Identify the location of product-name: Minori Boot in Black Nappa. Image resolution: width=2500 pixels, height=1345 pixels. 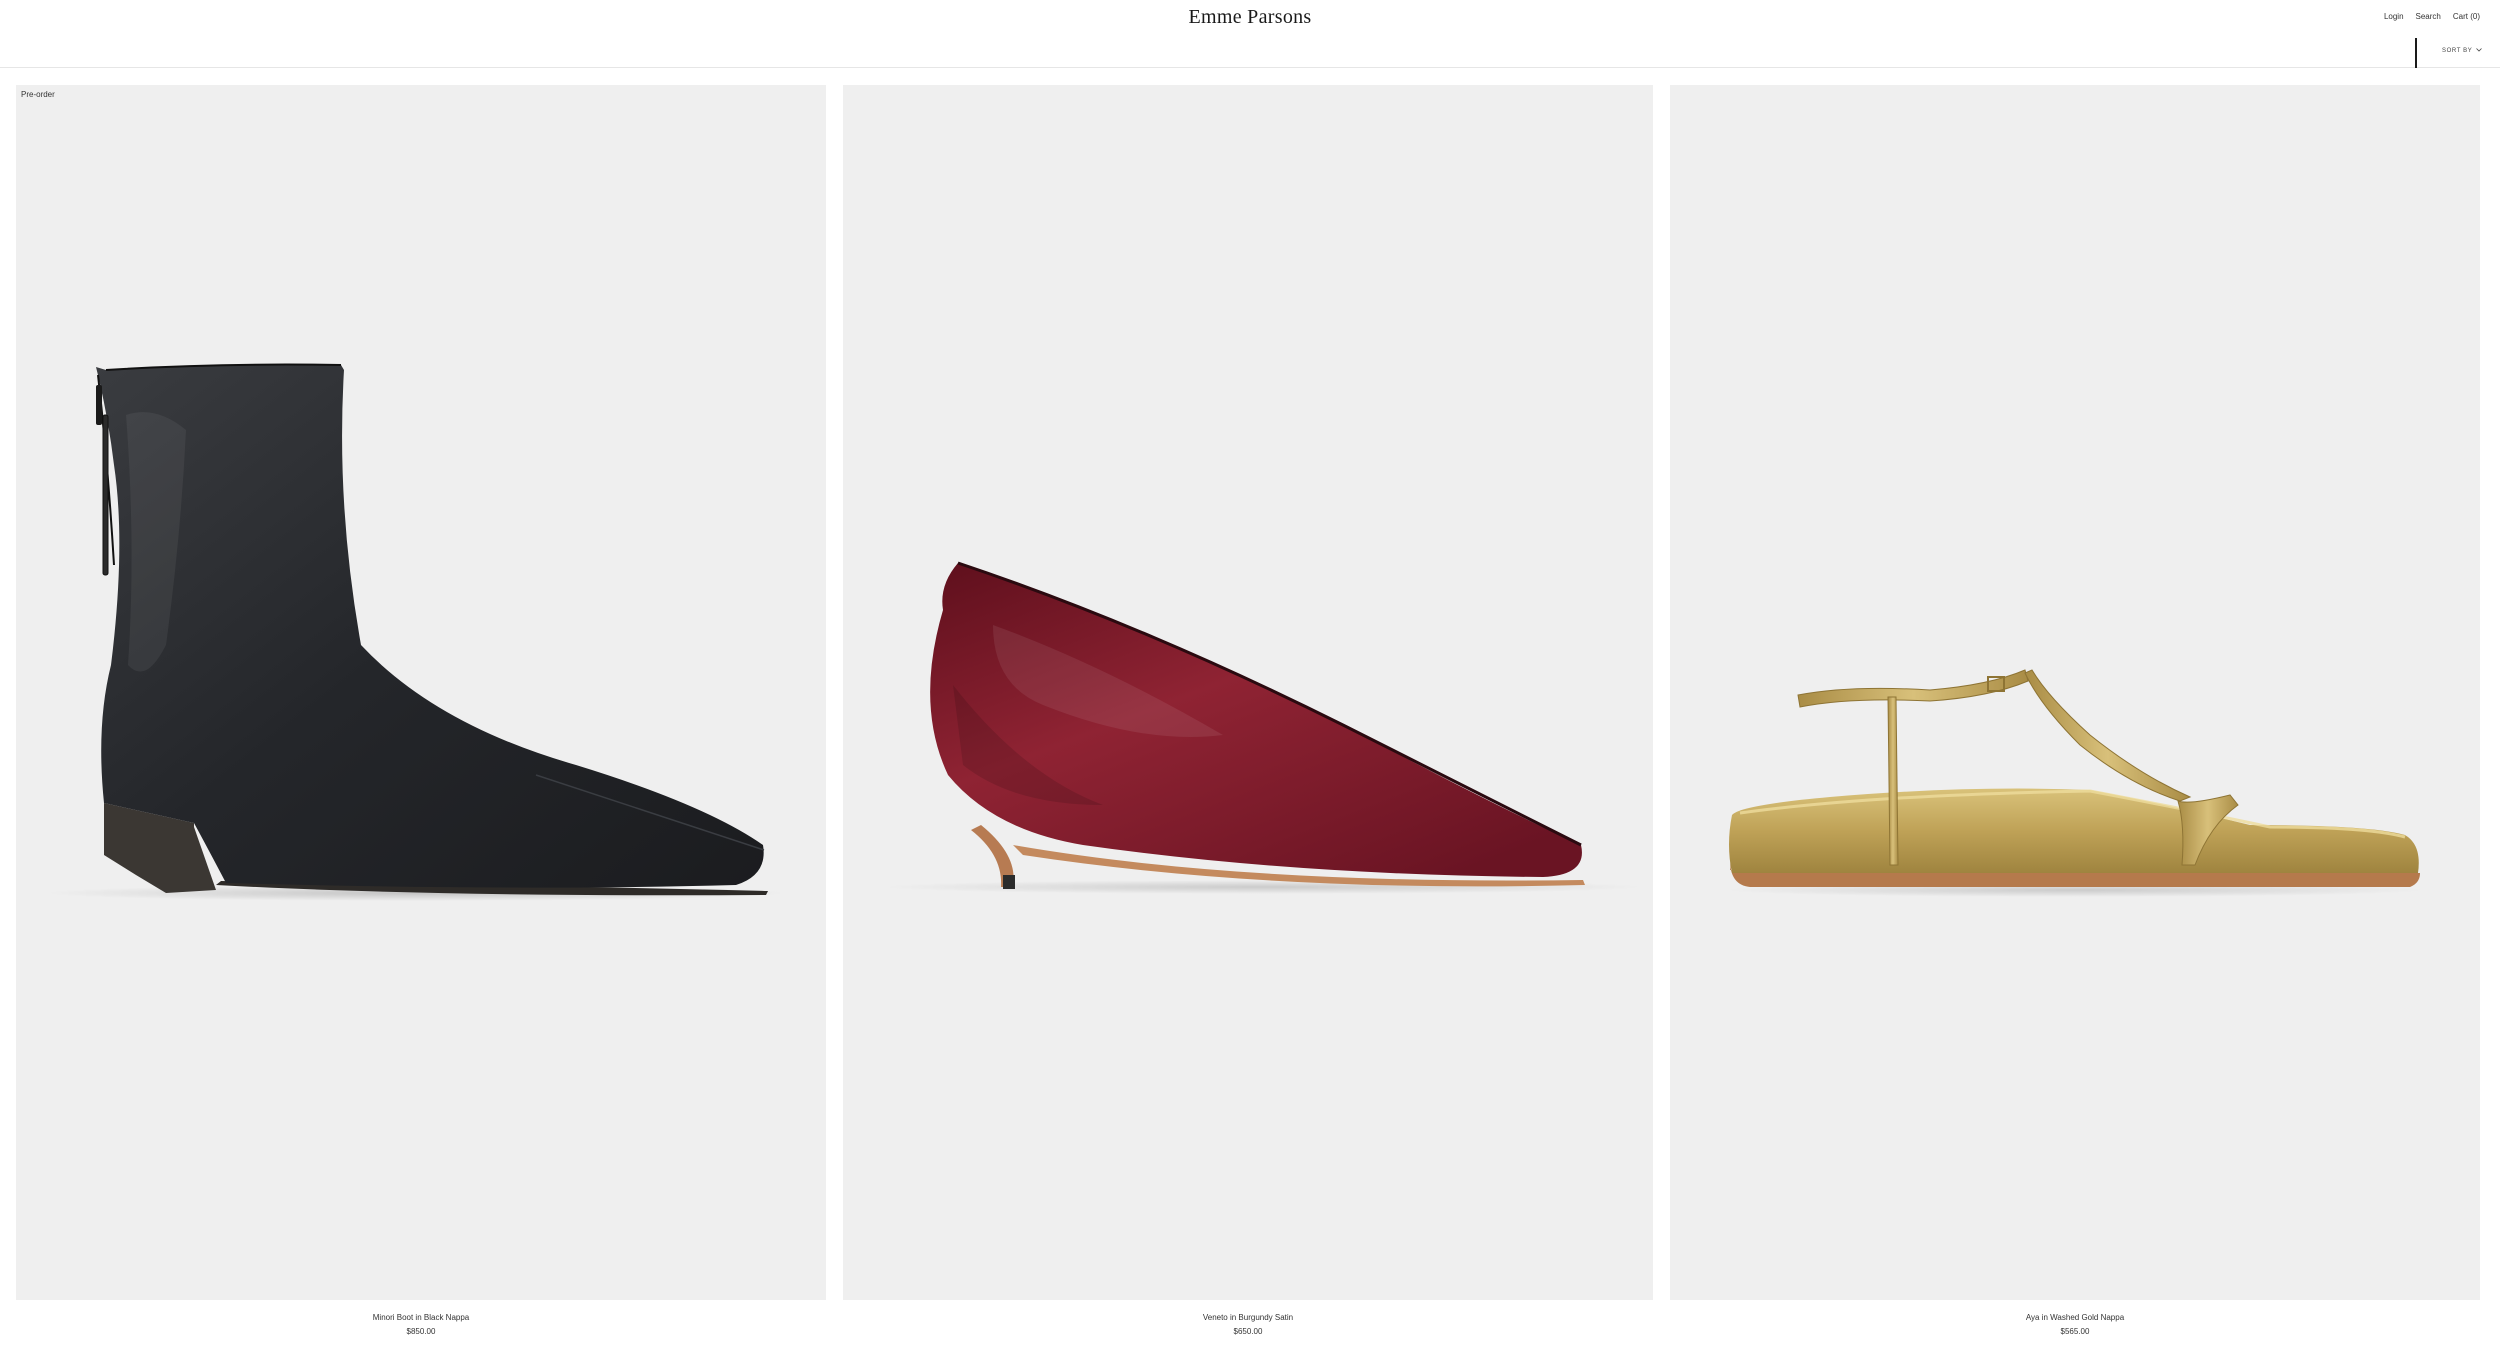
(421, 1317).